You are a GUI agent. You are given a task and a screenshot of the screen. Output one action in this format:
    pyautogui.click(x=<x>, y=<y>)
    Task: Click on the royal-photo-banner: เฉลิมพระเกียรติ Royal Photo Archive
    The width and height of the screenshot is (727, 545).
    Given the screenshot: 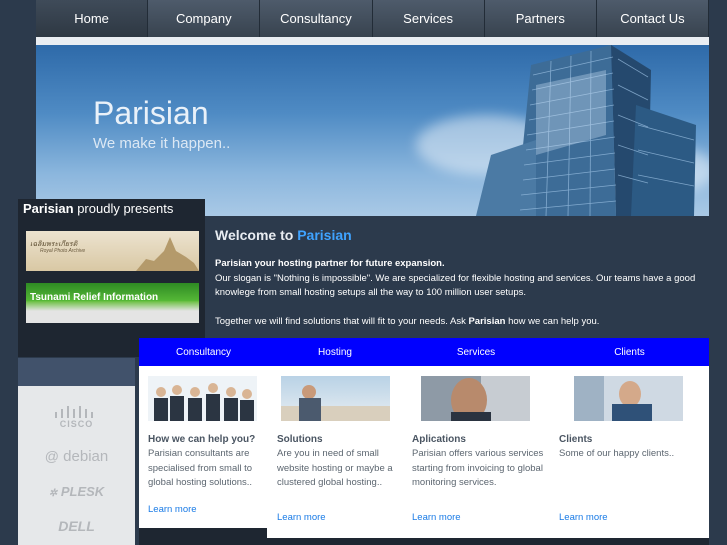 What is the action you would take?
    pyautogui.click(x=112, y=251)
    